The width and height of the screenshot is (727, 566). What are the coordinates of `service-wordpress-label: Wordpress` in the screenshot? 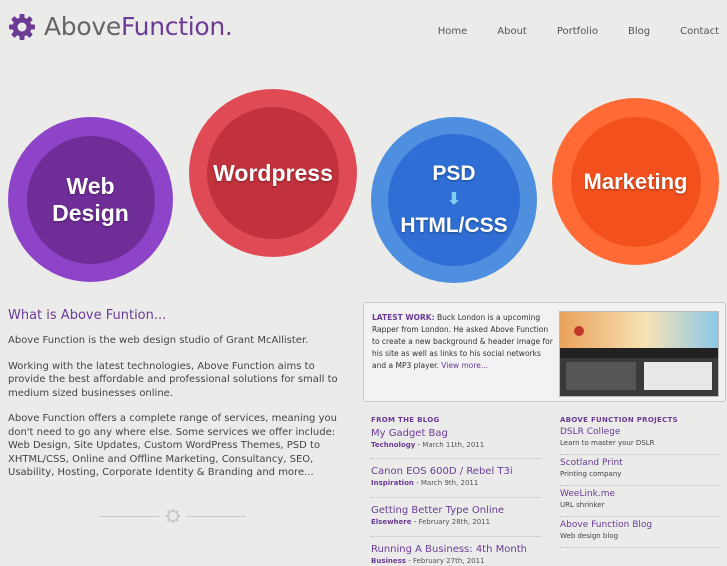 It's located at (273, 172).